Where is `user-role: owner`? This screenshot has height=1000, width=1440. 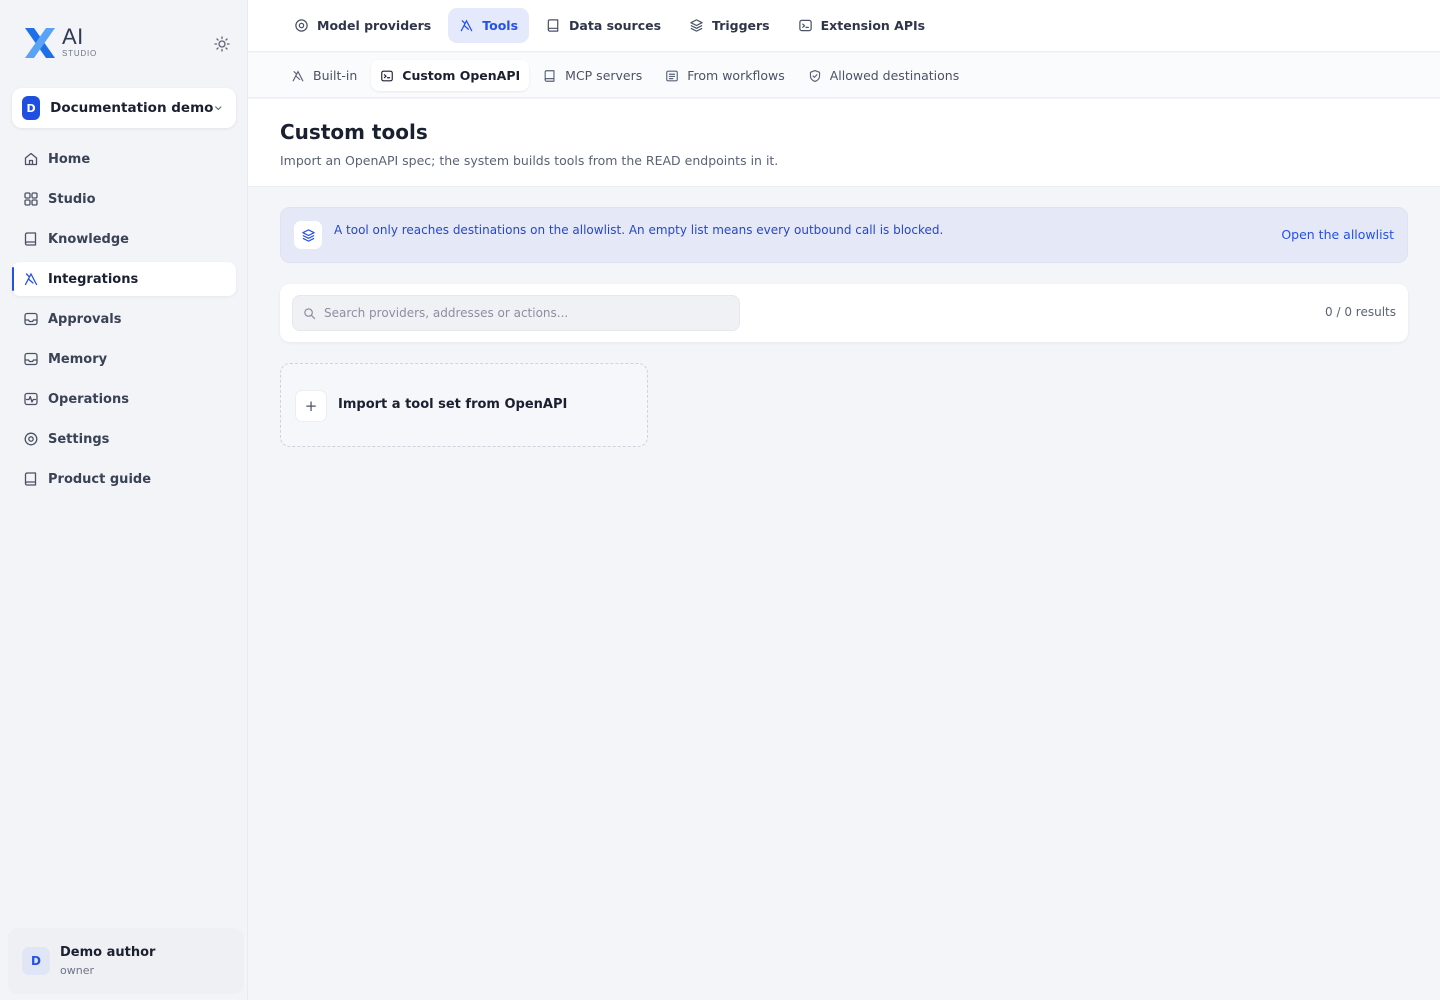 user-role: owner is located at coordinates (77, 970).